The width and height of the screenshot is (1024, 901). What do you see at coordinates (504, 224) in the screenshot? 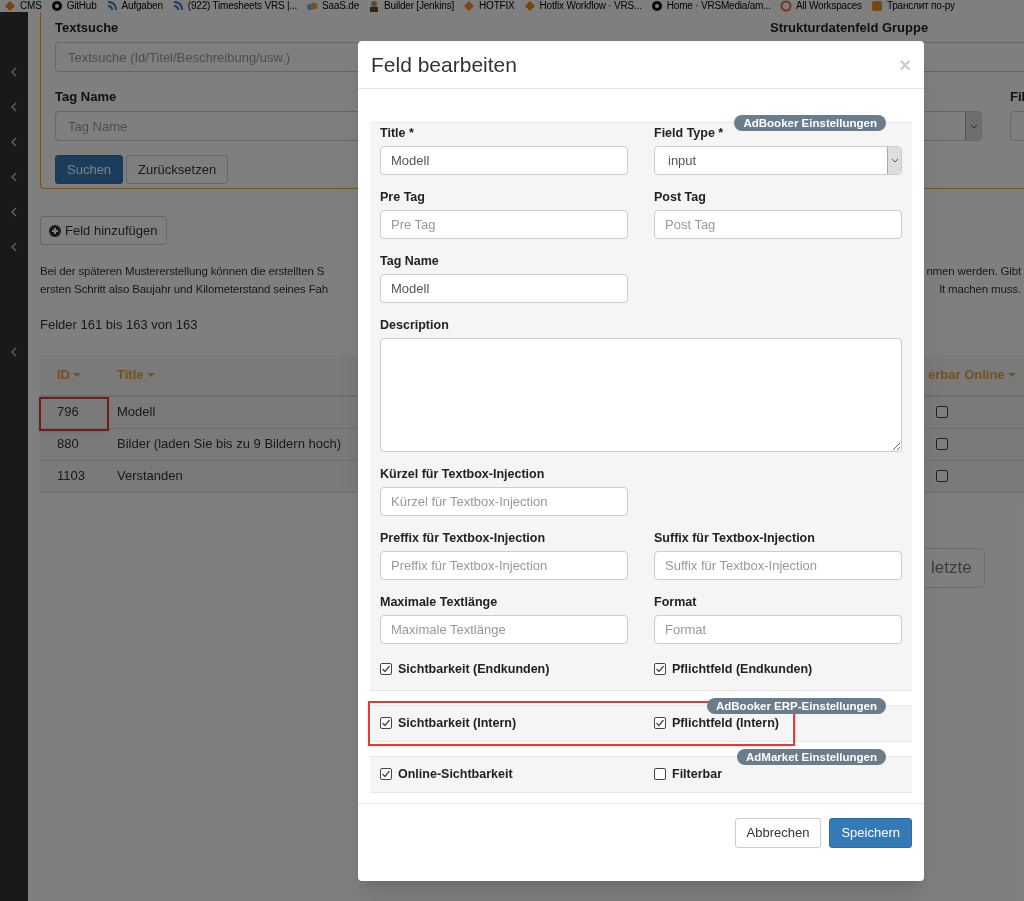
I see `text-field: Pre Tag` at bounding box center [504, 224].